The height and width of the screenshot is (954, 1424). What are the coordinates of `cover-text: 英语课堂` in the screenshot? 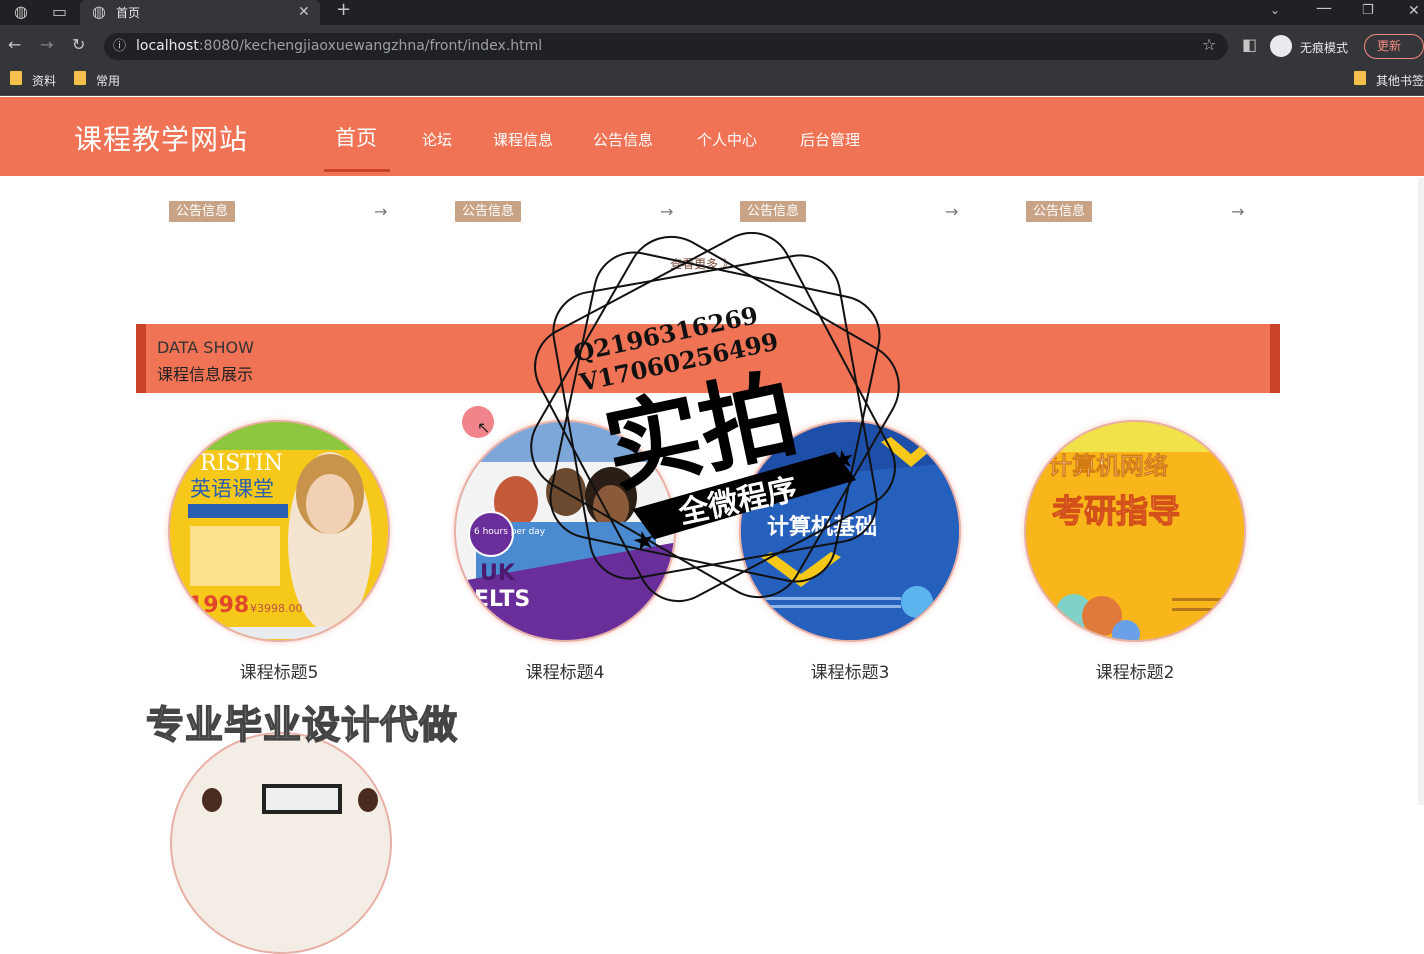 It's located at (232, 489).